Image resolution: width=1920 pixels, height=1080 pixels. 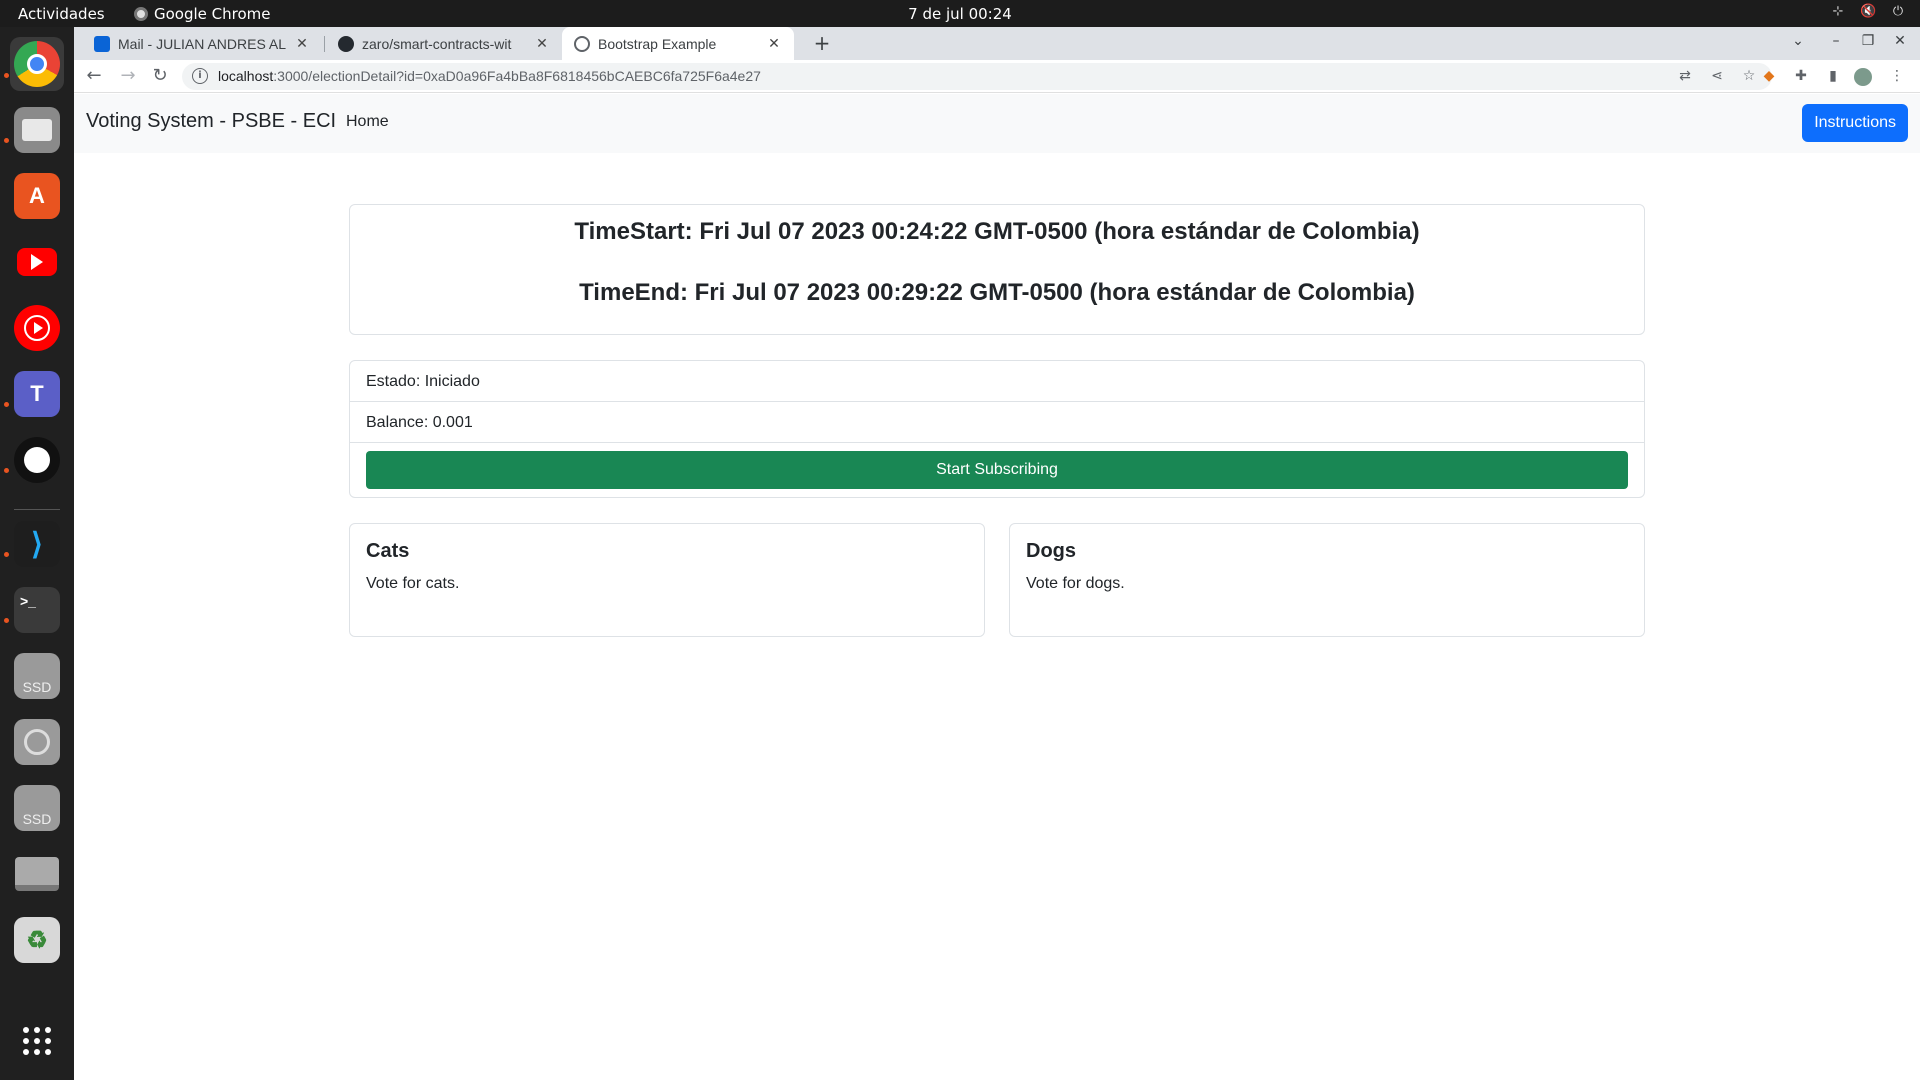 I want to click on dock-ubuntu-software: A, so click(x=37, y=196).